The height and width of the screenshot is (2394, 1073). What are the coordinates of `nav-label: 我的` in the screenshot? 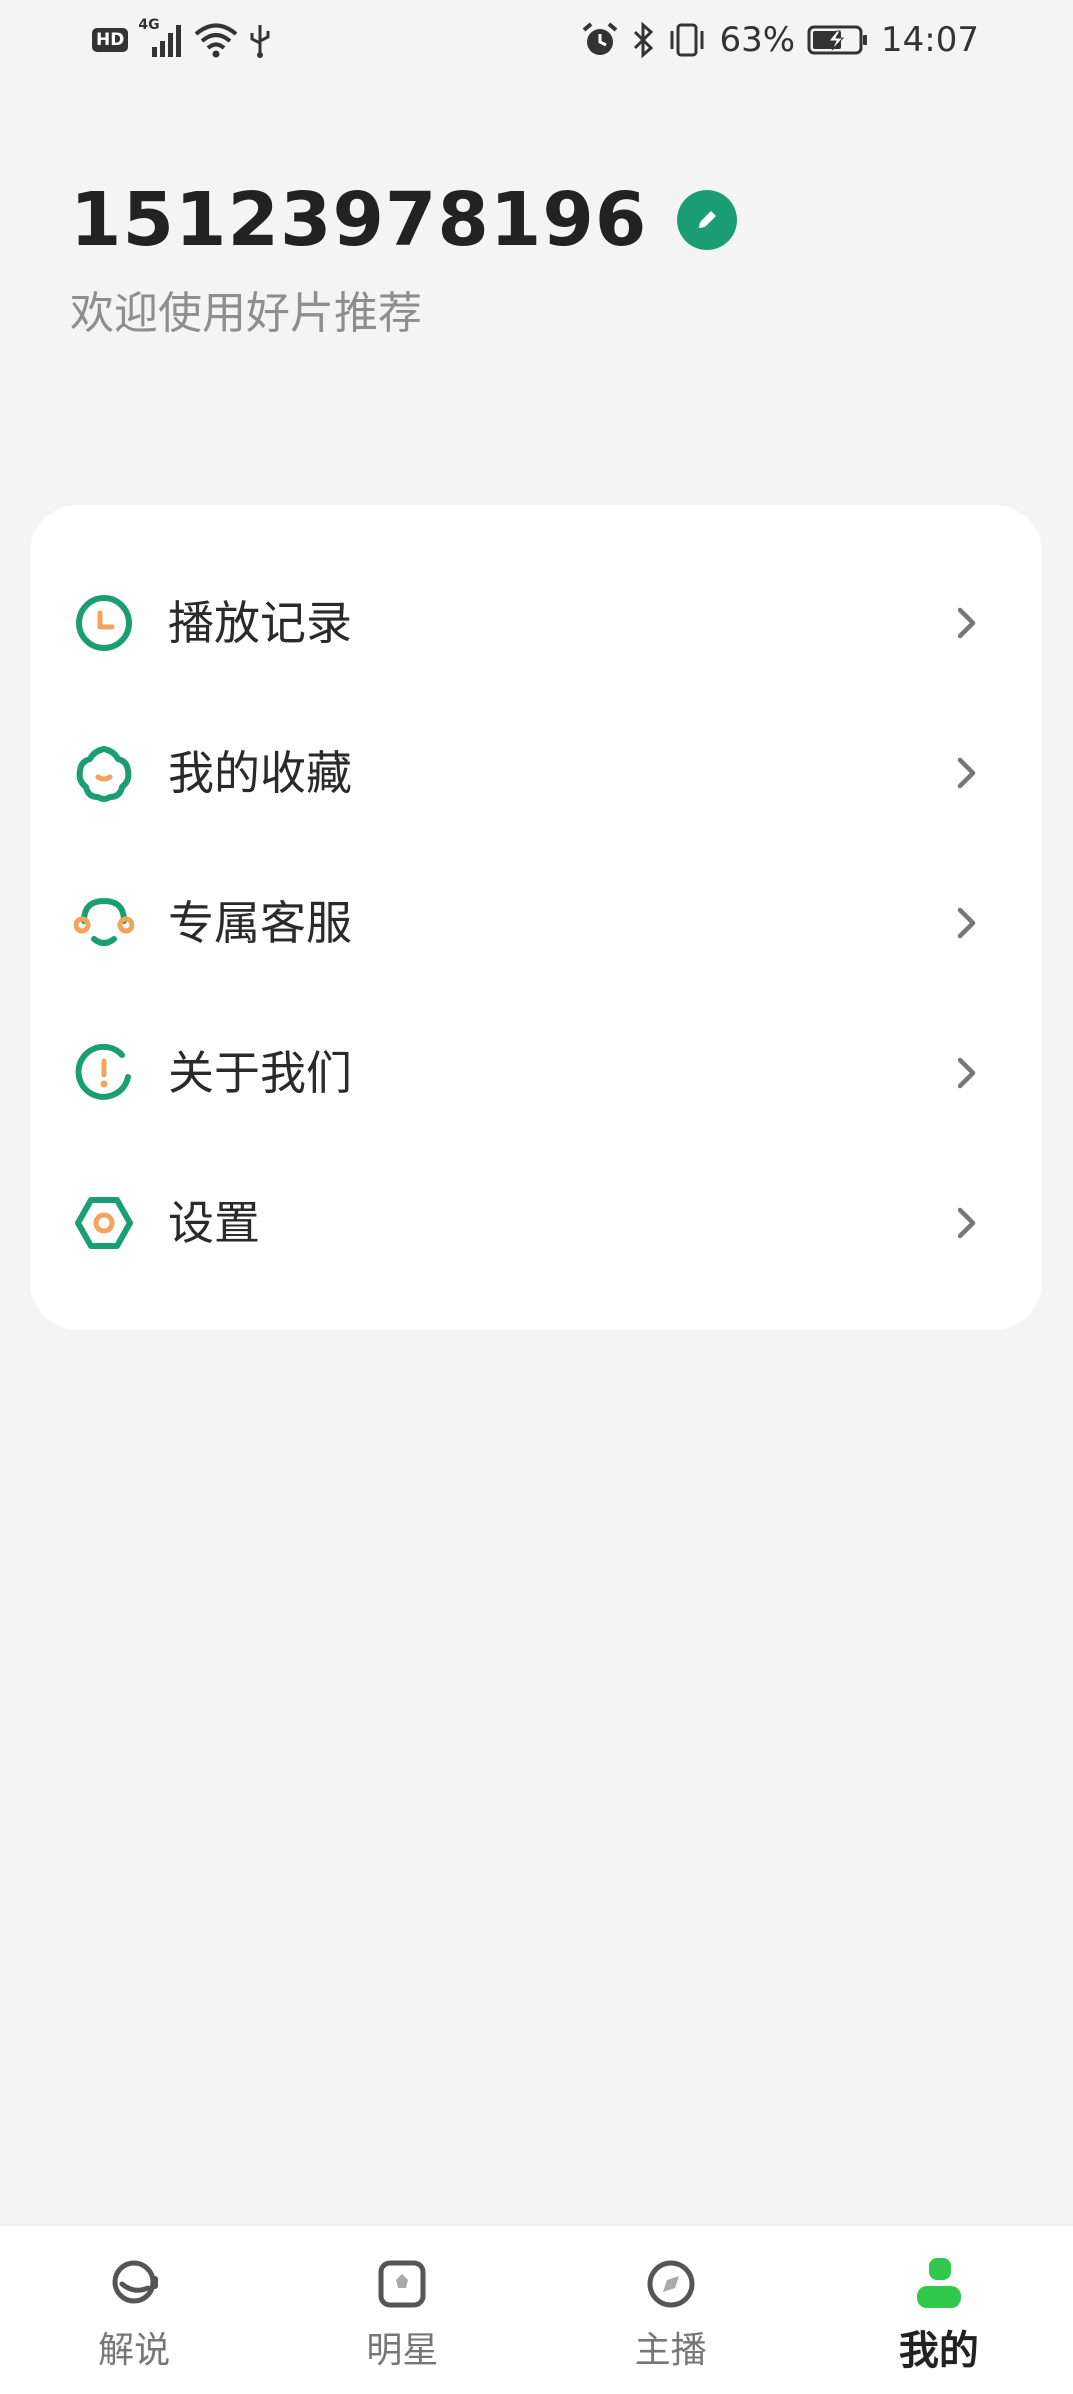 It's located at (938, 2351).